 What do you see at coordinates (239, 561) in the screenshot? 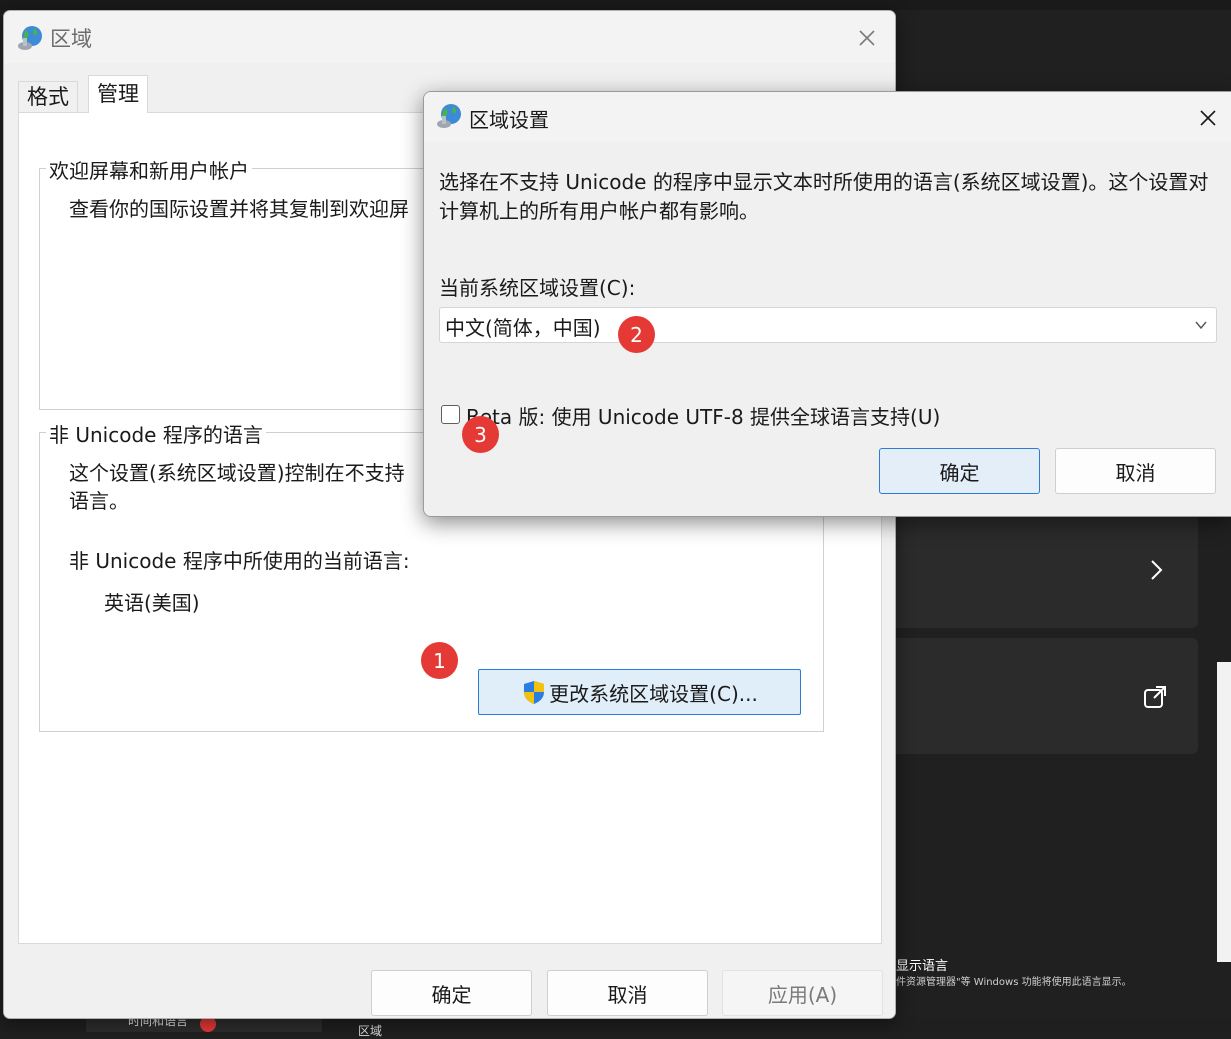
I see `current-language-label: 非 Unicode 程序中所使用的当前语言:` at bounding box center [239, 561].